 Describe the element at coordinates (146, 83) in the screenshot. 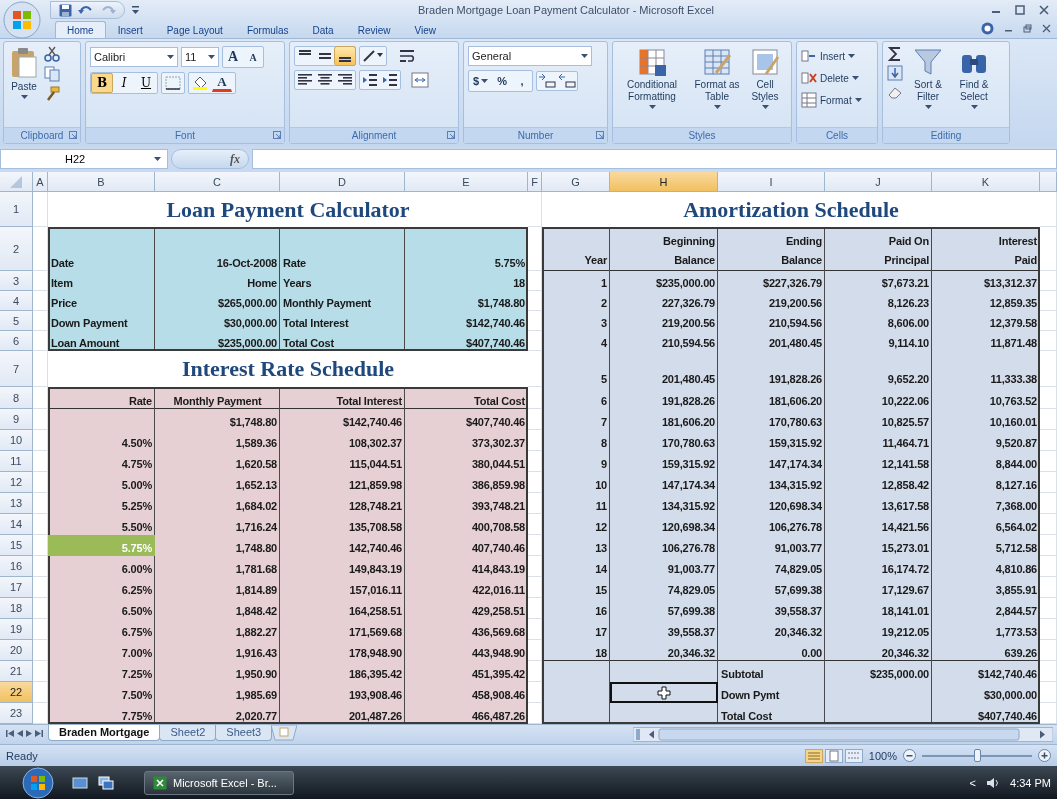

I see `underline-button: U` at that location.